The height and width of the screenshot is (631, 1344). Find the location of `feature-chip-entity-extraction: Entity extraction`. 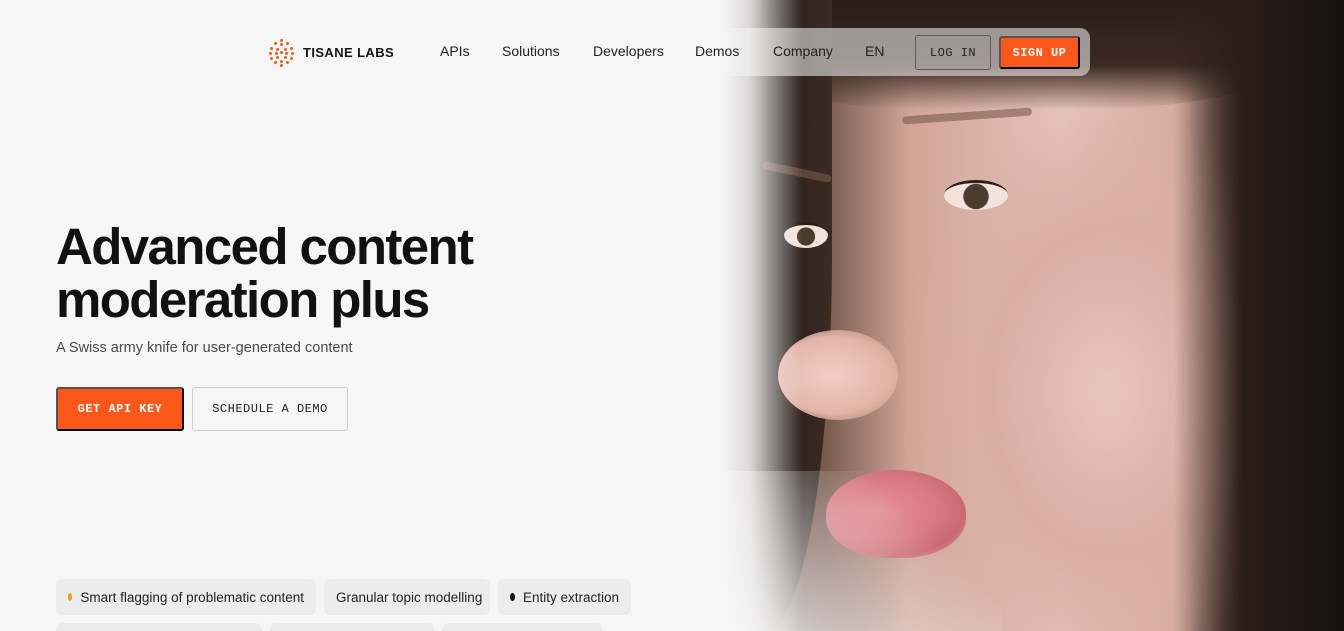

feature-chip-entity-extraction: Entity extraction is located at coordinates (564, 597).